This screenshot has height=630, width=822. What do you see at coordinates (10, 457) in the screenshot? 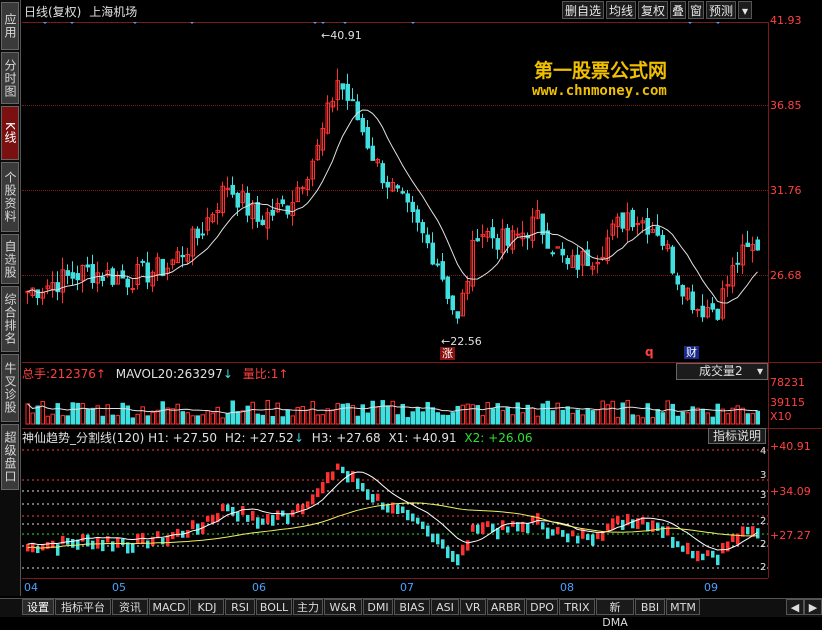
I see `sidebar-tab-super-book: 超级盘口` at bounding box center [10, 457].